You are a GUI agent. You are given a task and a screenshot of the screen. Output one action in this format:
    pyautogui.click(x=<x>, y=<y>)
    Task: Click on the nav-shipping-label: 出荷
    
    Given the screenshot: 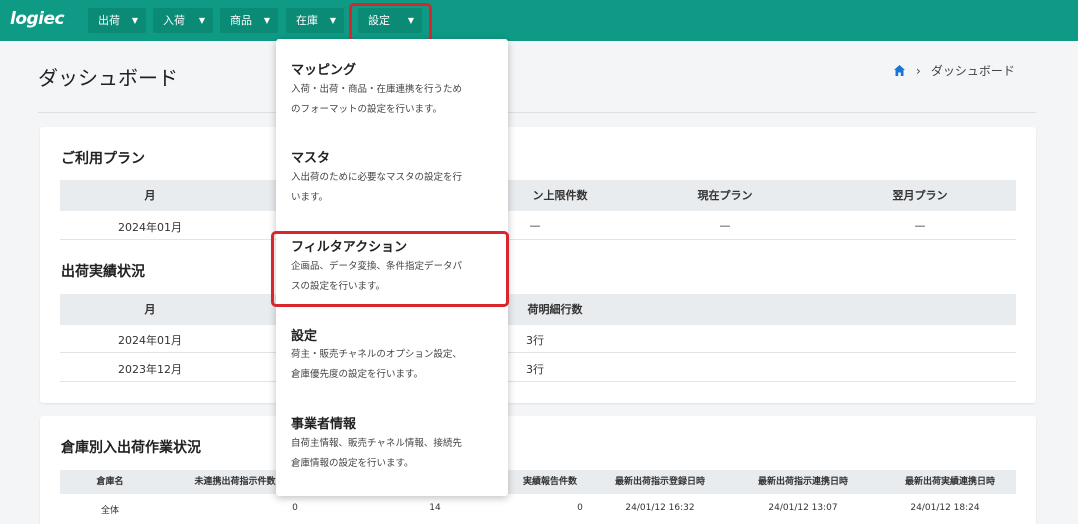 What is the action you would take?
    pyautogui.click(x=109, y=20)
    